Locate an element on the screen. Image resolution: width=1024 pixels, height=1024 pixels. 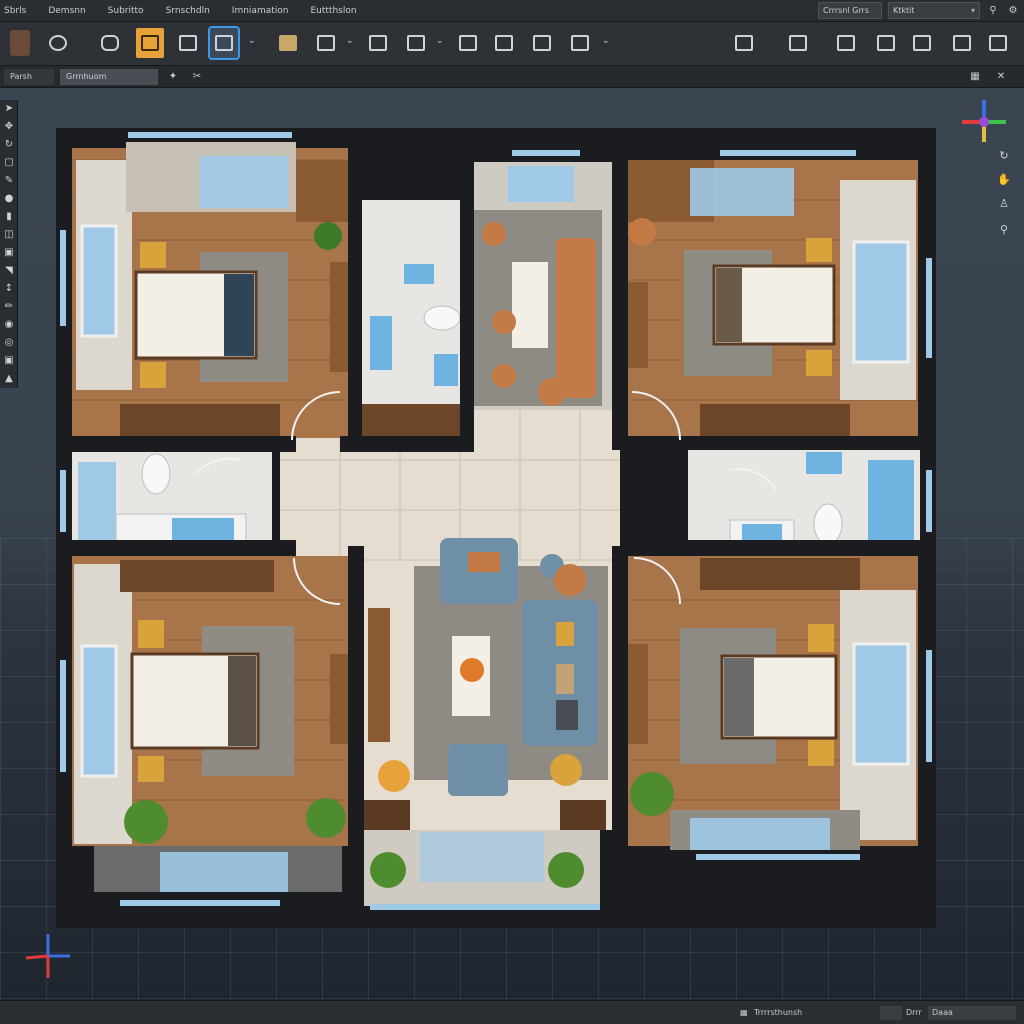
zoom-icon: ⚲ is located at coordinates (1004, 230).